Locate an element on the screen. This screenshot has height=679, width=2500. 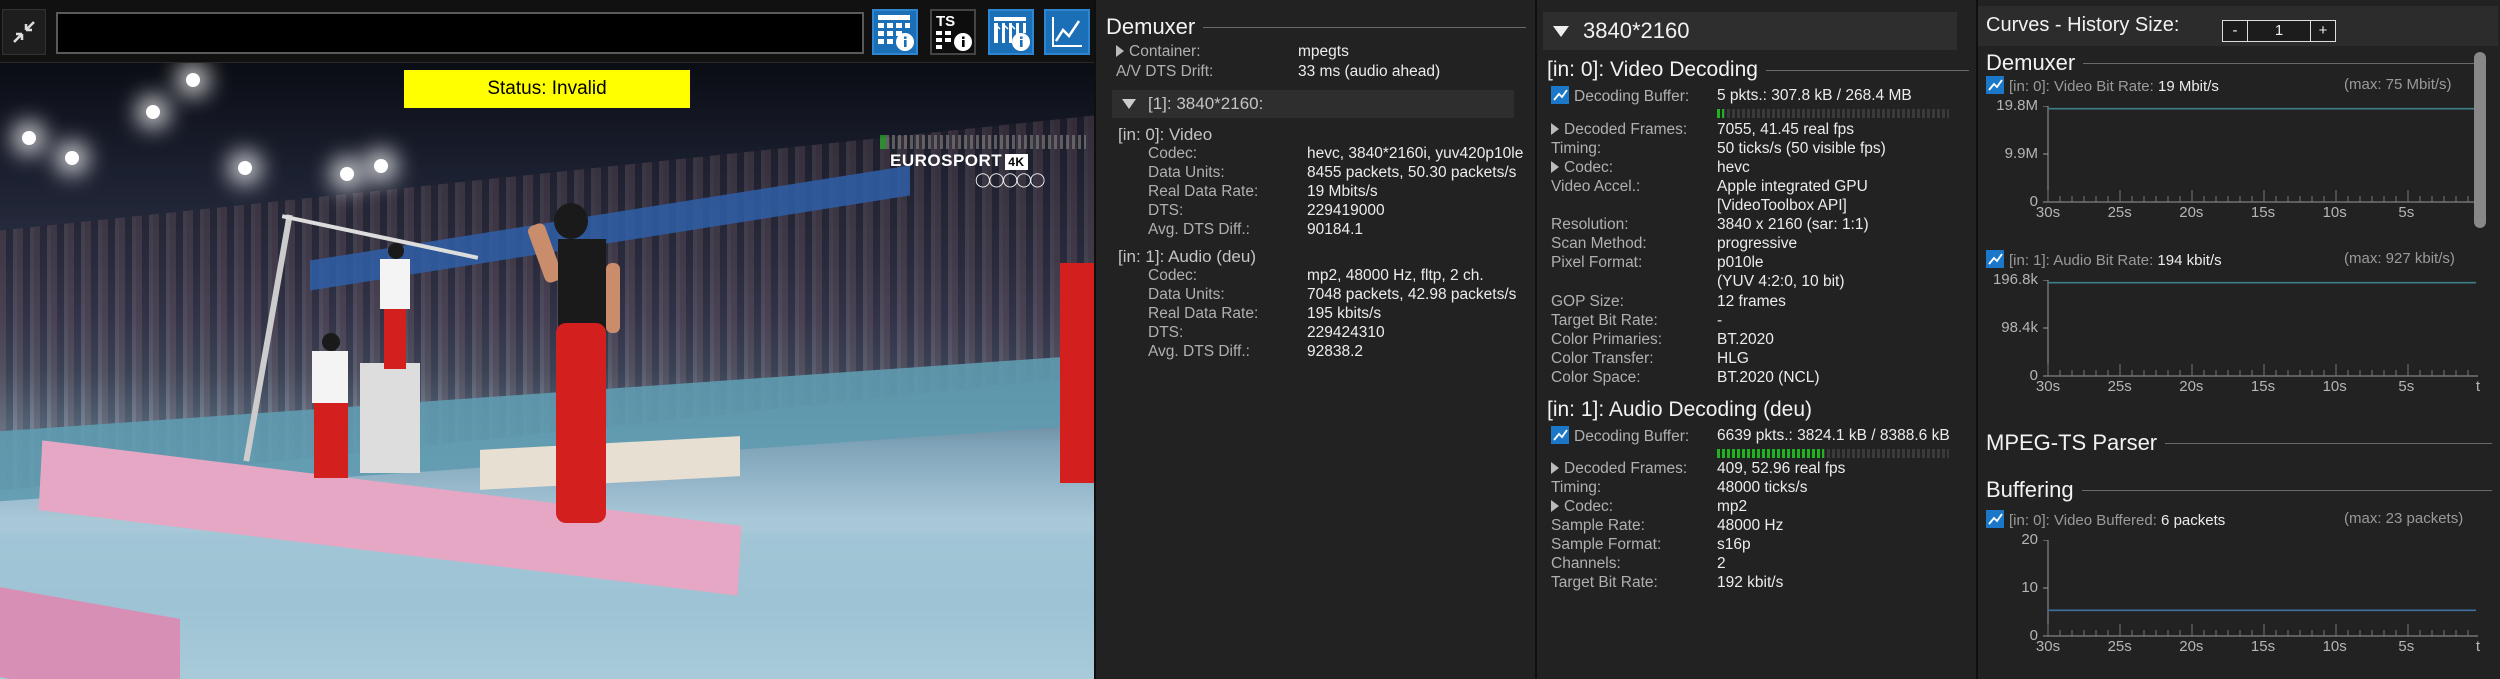
row-key: Avg. DTS Diff.: is located at coordinates (1199, 229).